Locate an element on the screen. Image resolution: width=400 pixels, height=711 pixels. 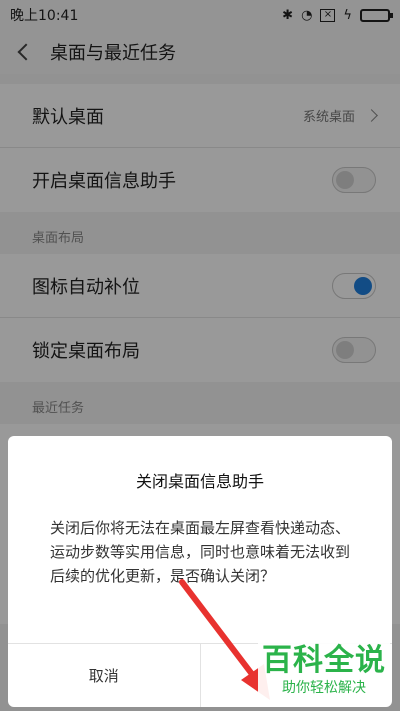
cancel-button: 取消 is located at coordinates (104, 675).